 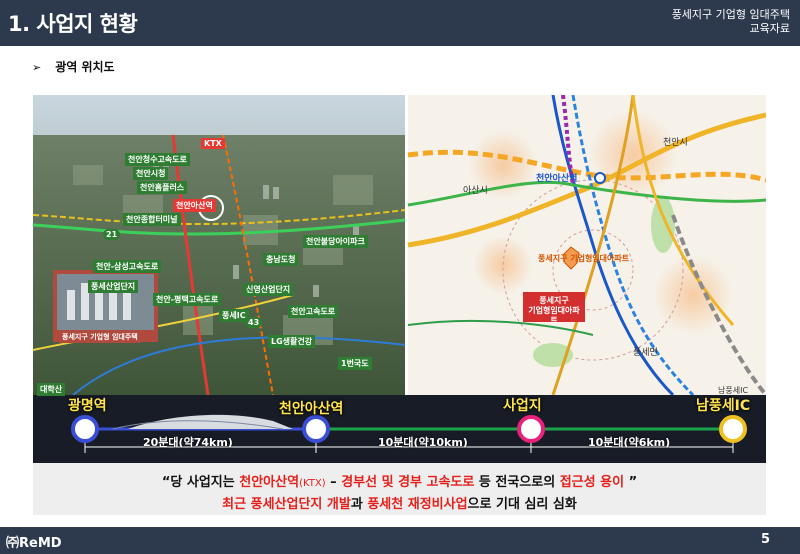 What do you see at coordinates (400, 540) in the screenshot?
I see `footer-bar: ㈜ReMD 5` at bounding box center [400, 540].